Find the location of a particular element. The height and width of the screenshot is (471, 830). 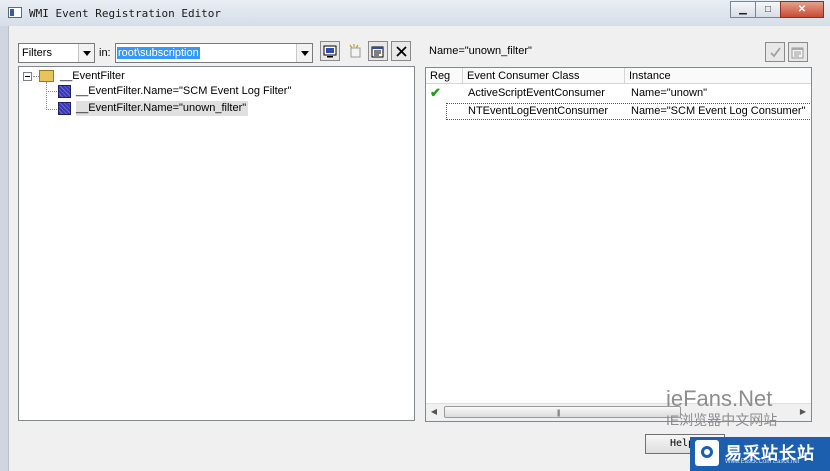

view-instance-button is located at coordinates (798, 52).